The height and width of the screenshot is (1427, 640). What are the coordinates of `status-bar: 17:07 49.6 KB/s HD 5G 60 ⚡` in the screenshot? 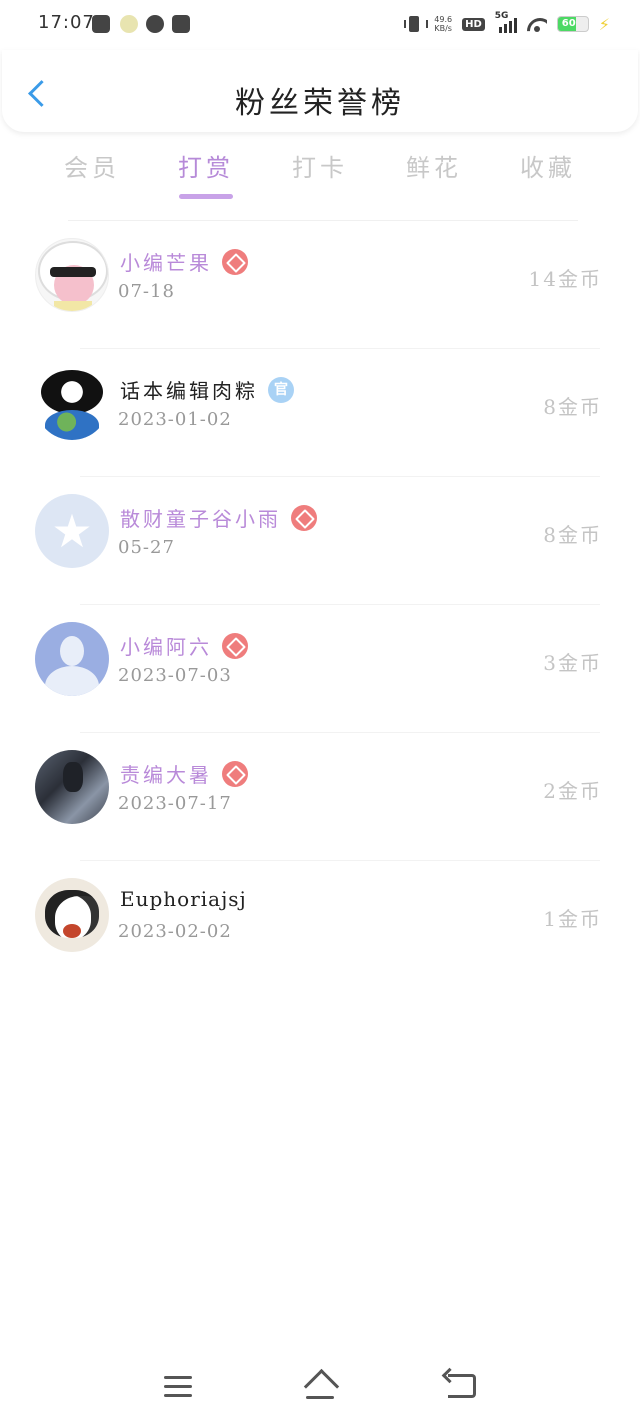 It's located at (320, 24).